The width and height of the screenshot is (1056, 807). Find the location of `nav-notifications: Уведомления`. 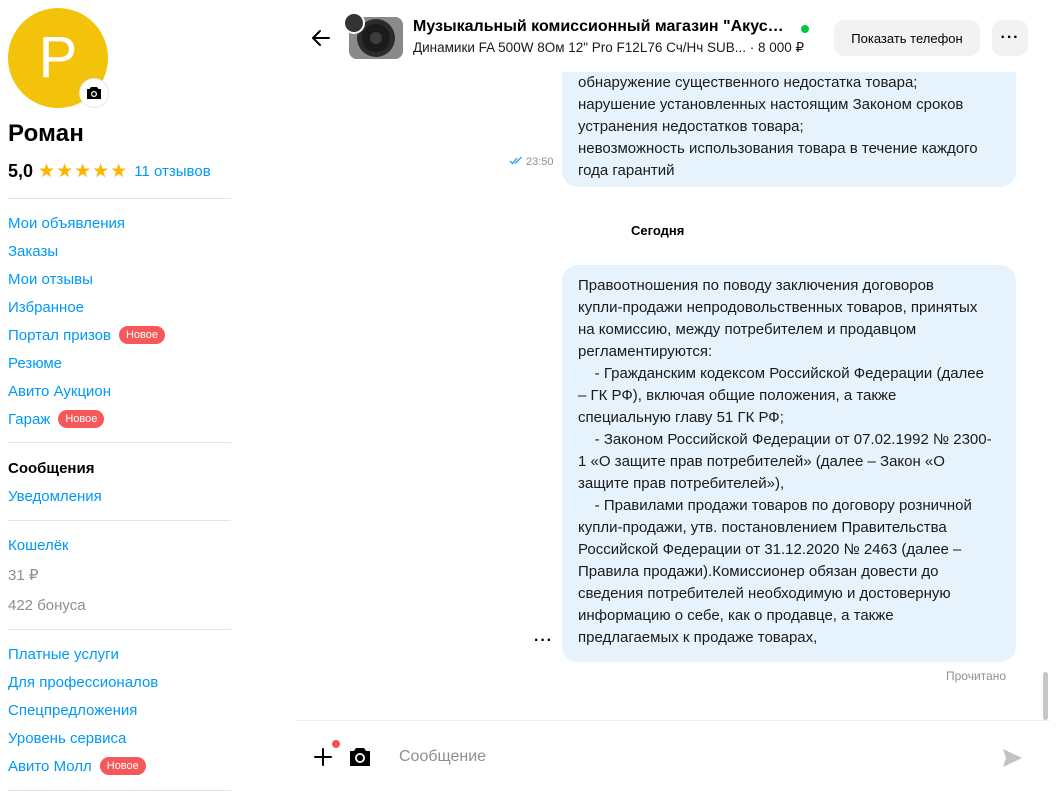

nav-notifications: Уведомления is located at coordinates (55, 496).